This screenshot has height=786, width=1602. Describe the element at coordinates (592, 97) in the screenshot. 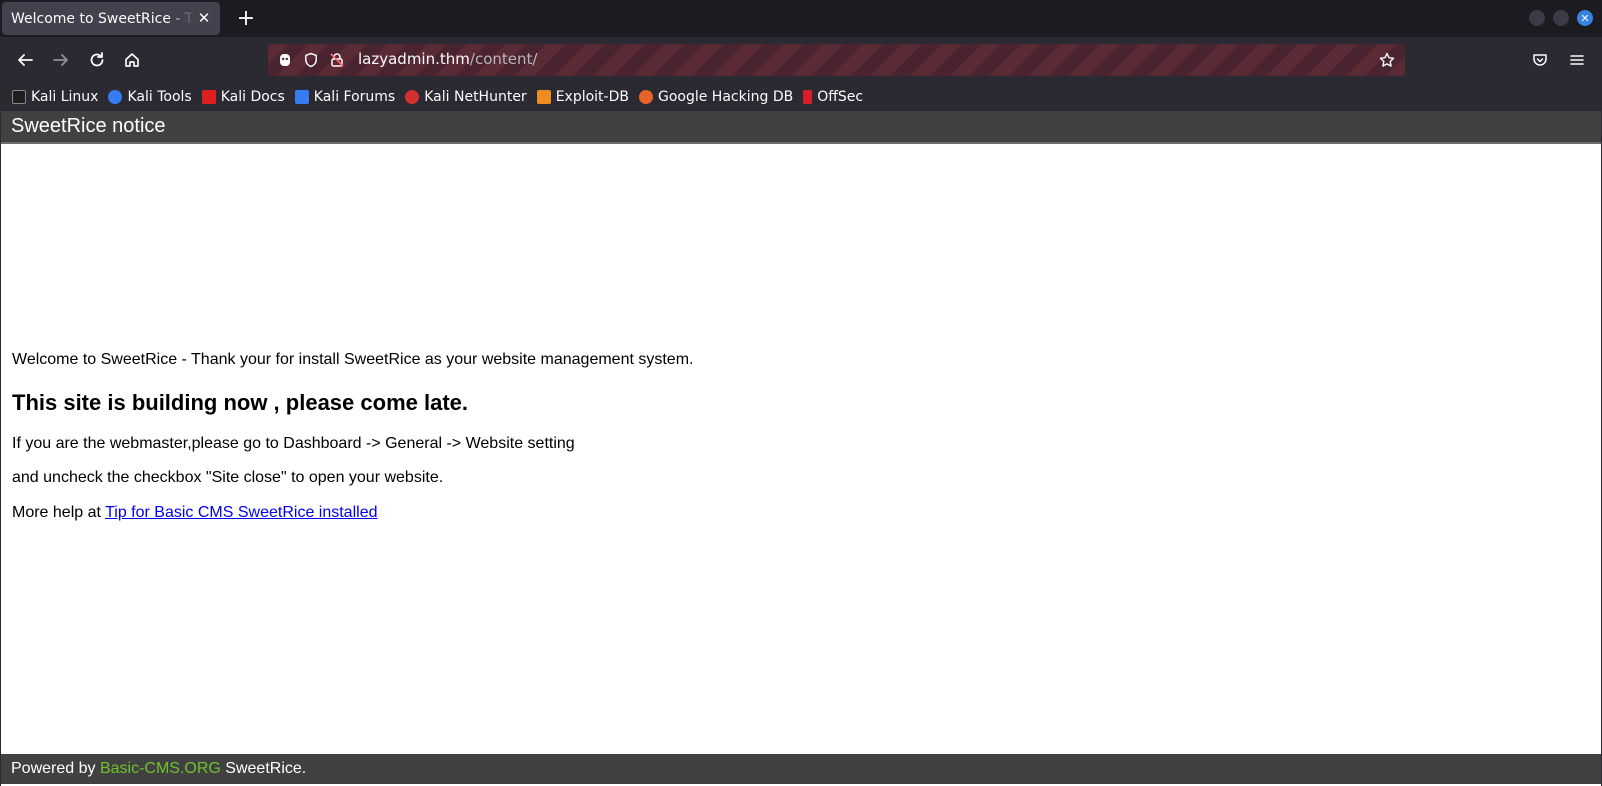

I see `bookmark-label: Exploit-DB` at that location.